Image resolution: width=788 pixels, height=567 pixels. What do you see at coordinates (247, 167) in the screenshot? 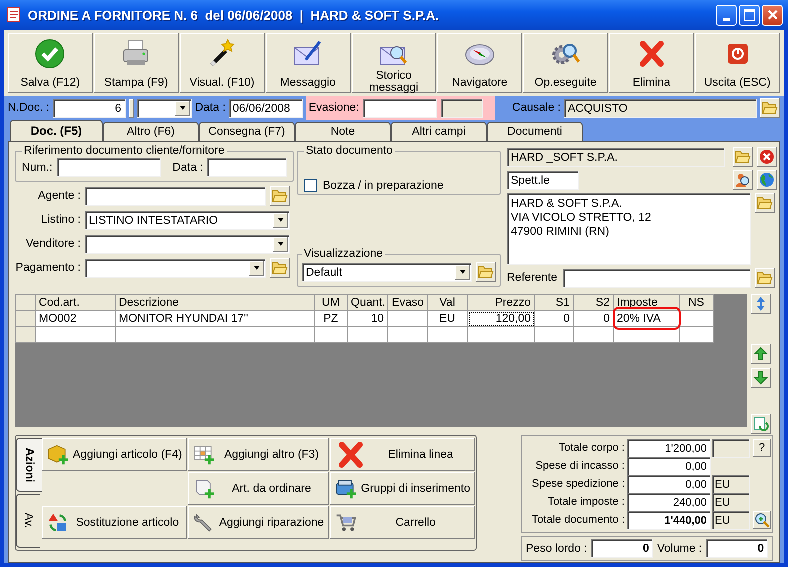
I see `date-field` at bounding box center [247, 167].